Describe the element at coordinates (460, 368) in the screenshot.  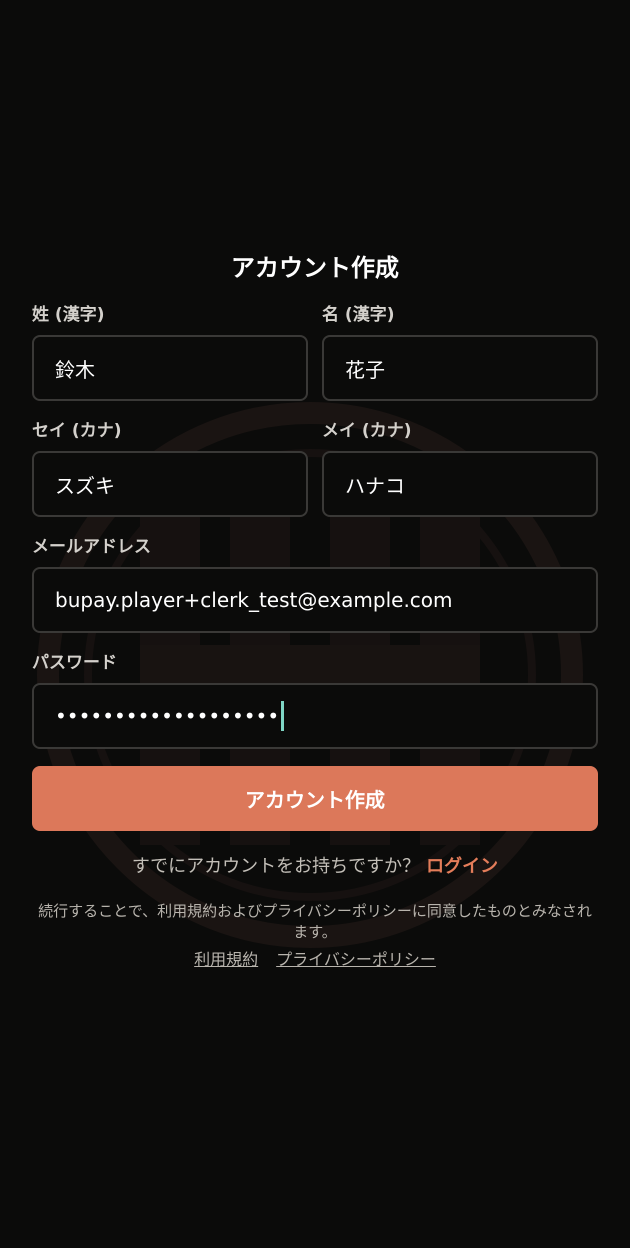
I see `first-name-kanji-input: 花子` at that location.